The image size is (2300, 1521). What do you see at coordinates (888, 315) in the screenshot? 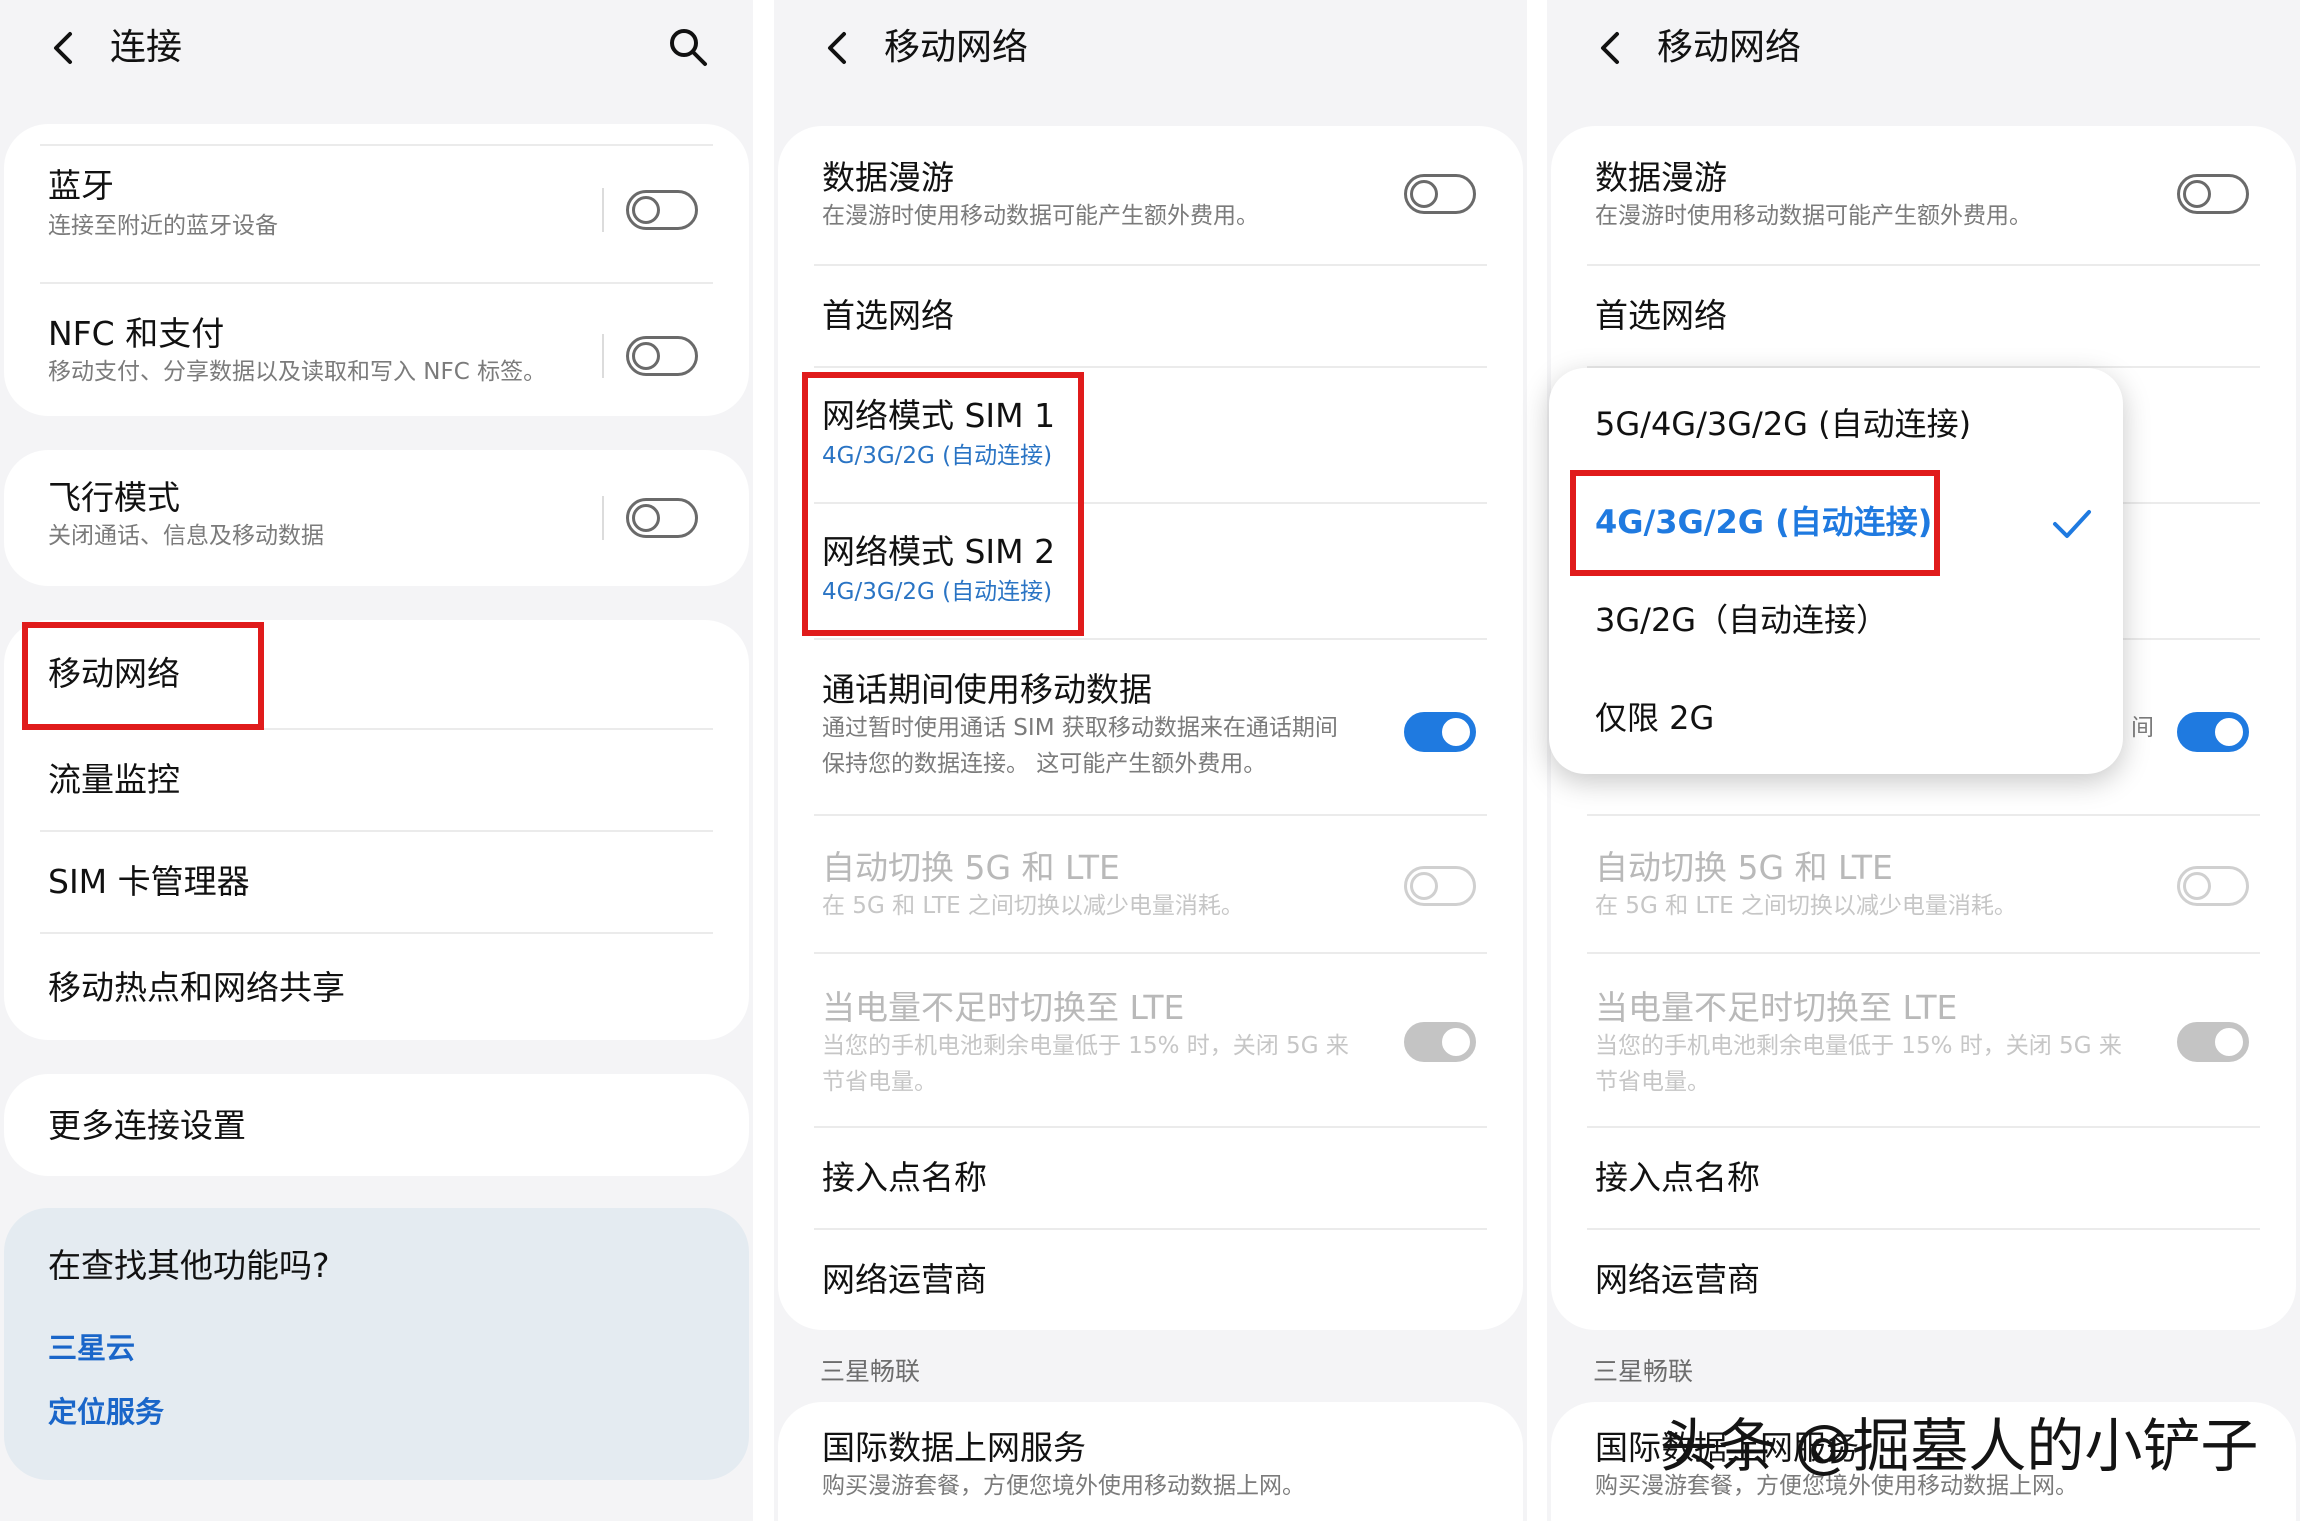
I see `preferred-network-title: 首选网络` at bounding box center [888, 315].